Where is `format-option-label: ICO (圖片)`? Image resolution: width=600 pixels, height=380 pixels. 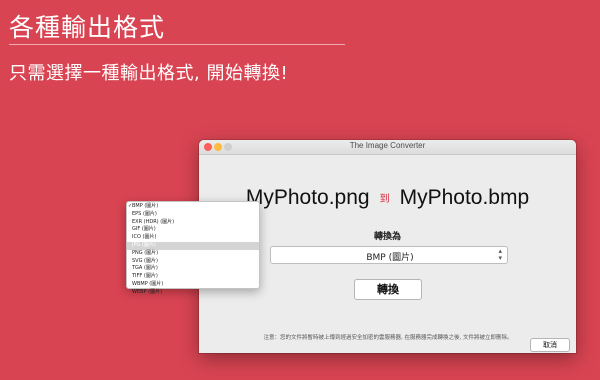 format-option-label: ICO (圖片) is located at coordinates (144, 237).